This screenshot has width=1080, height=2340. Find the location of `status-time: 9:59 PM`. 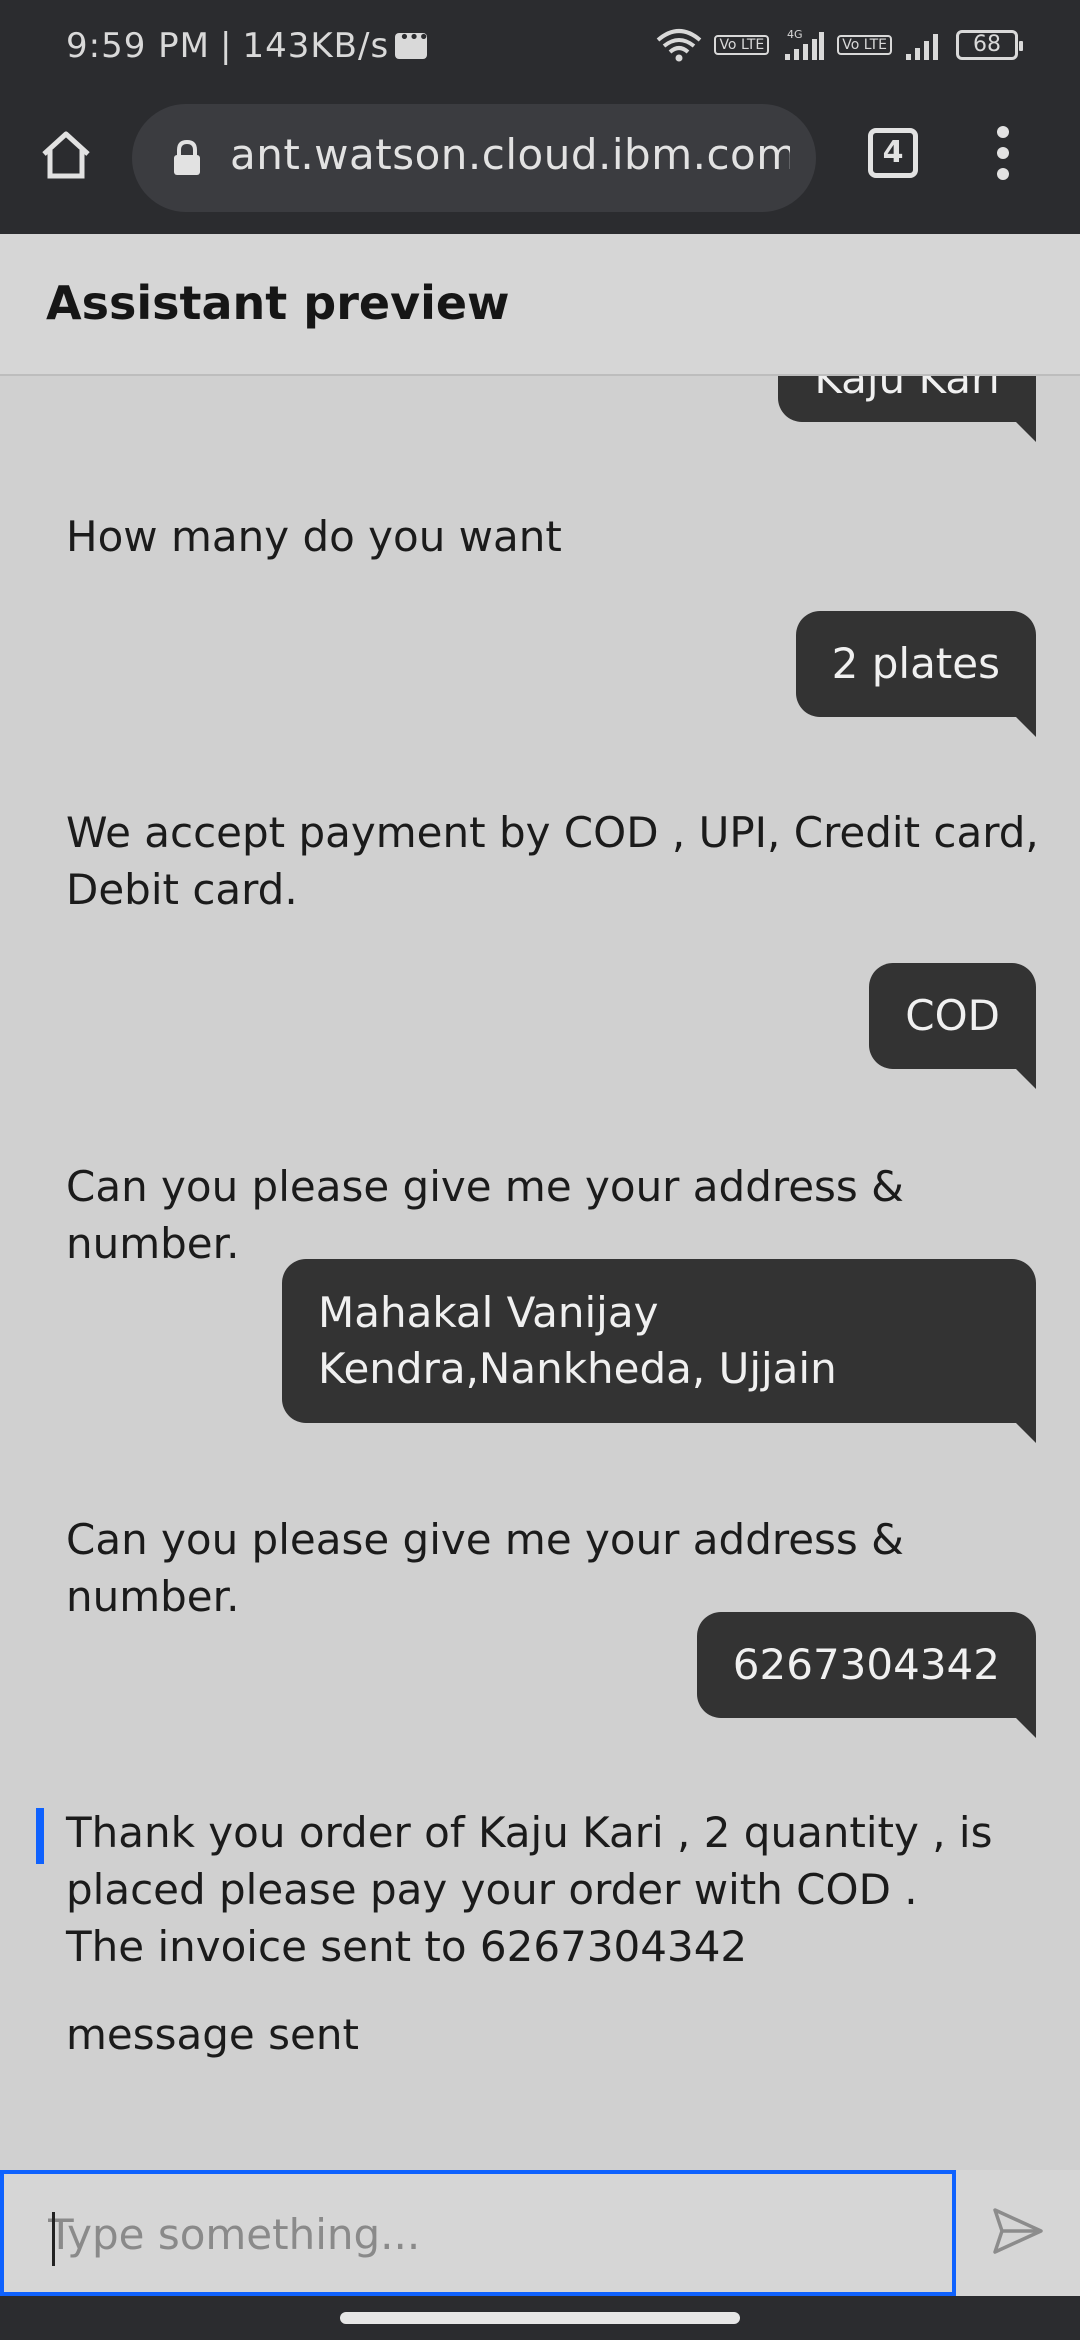

status-time: 9:59 PM is located at coordinates (138, 46).